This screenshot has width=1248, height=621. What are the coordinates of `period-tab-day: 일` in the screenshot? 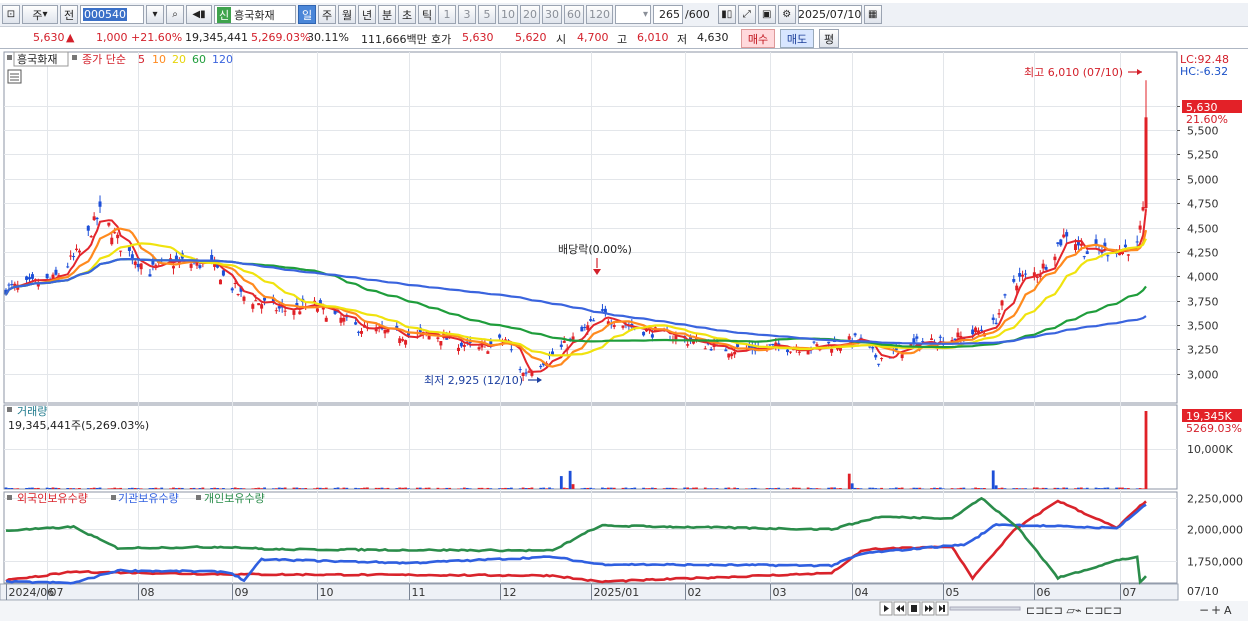 It's located at (307, 14).